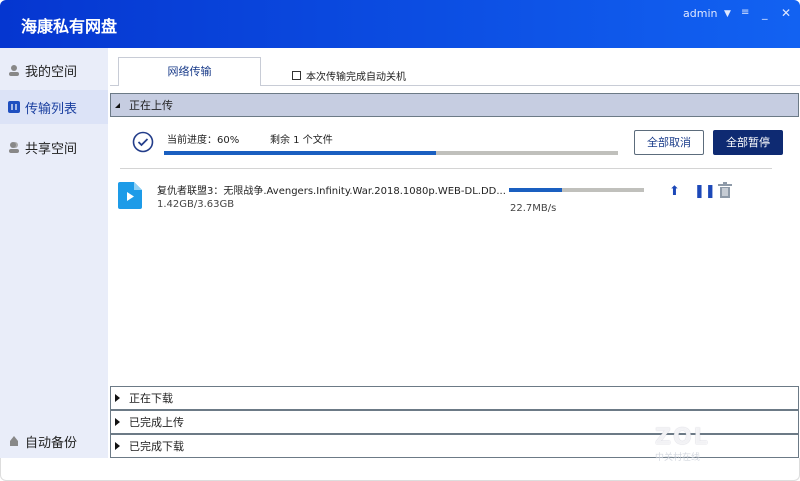  I want to click on tab-network-transfer: 网络传输, so click(189, 71).